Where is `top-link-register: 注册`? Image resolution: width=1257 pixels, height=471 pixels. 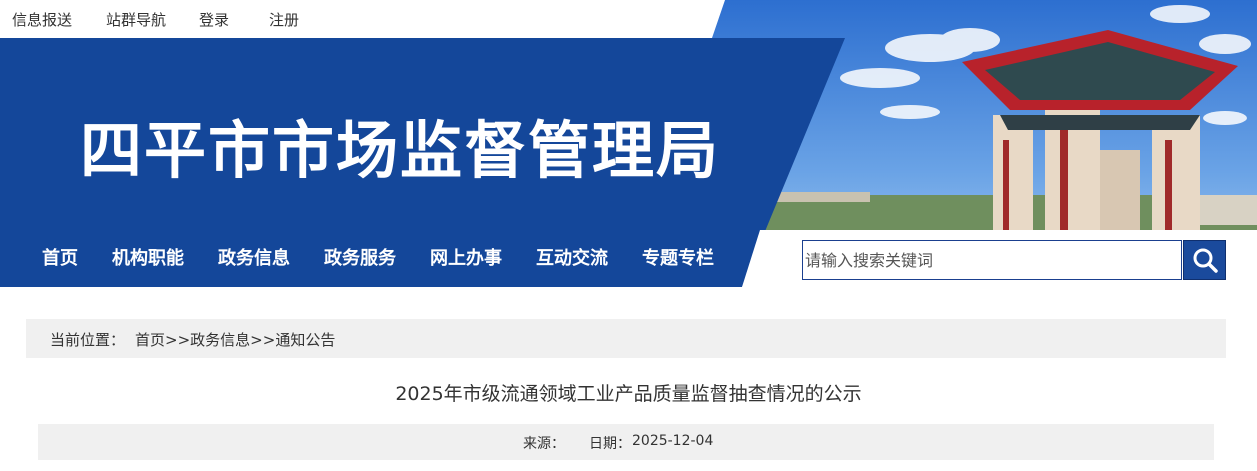 top-link-register: 注册 is located at coordinates (284, 19).